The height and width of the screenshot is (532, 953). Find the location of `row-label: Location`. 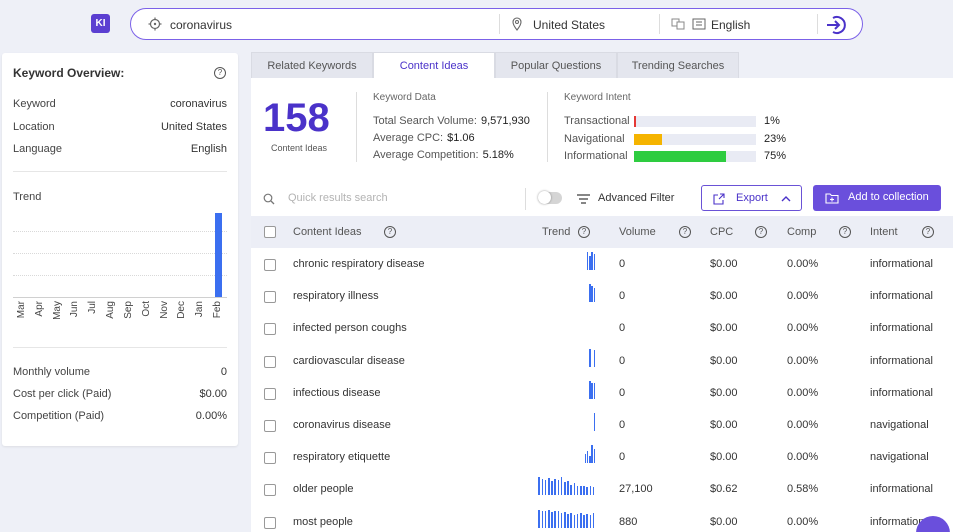

row-label: Location is located at coordinates (34, 127).